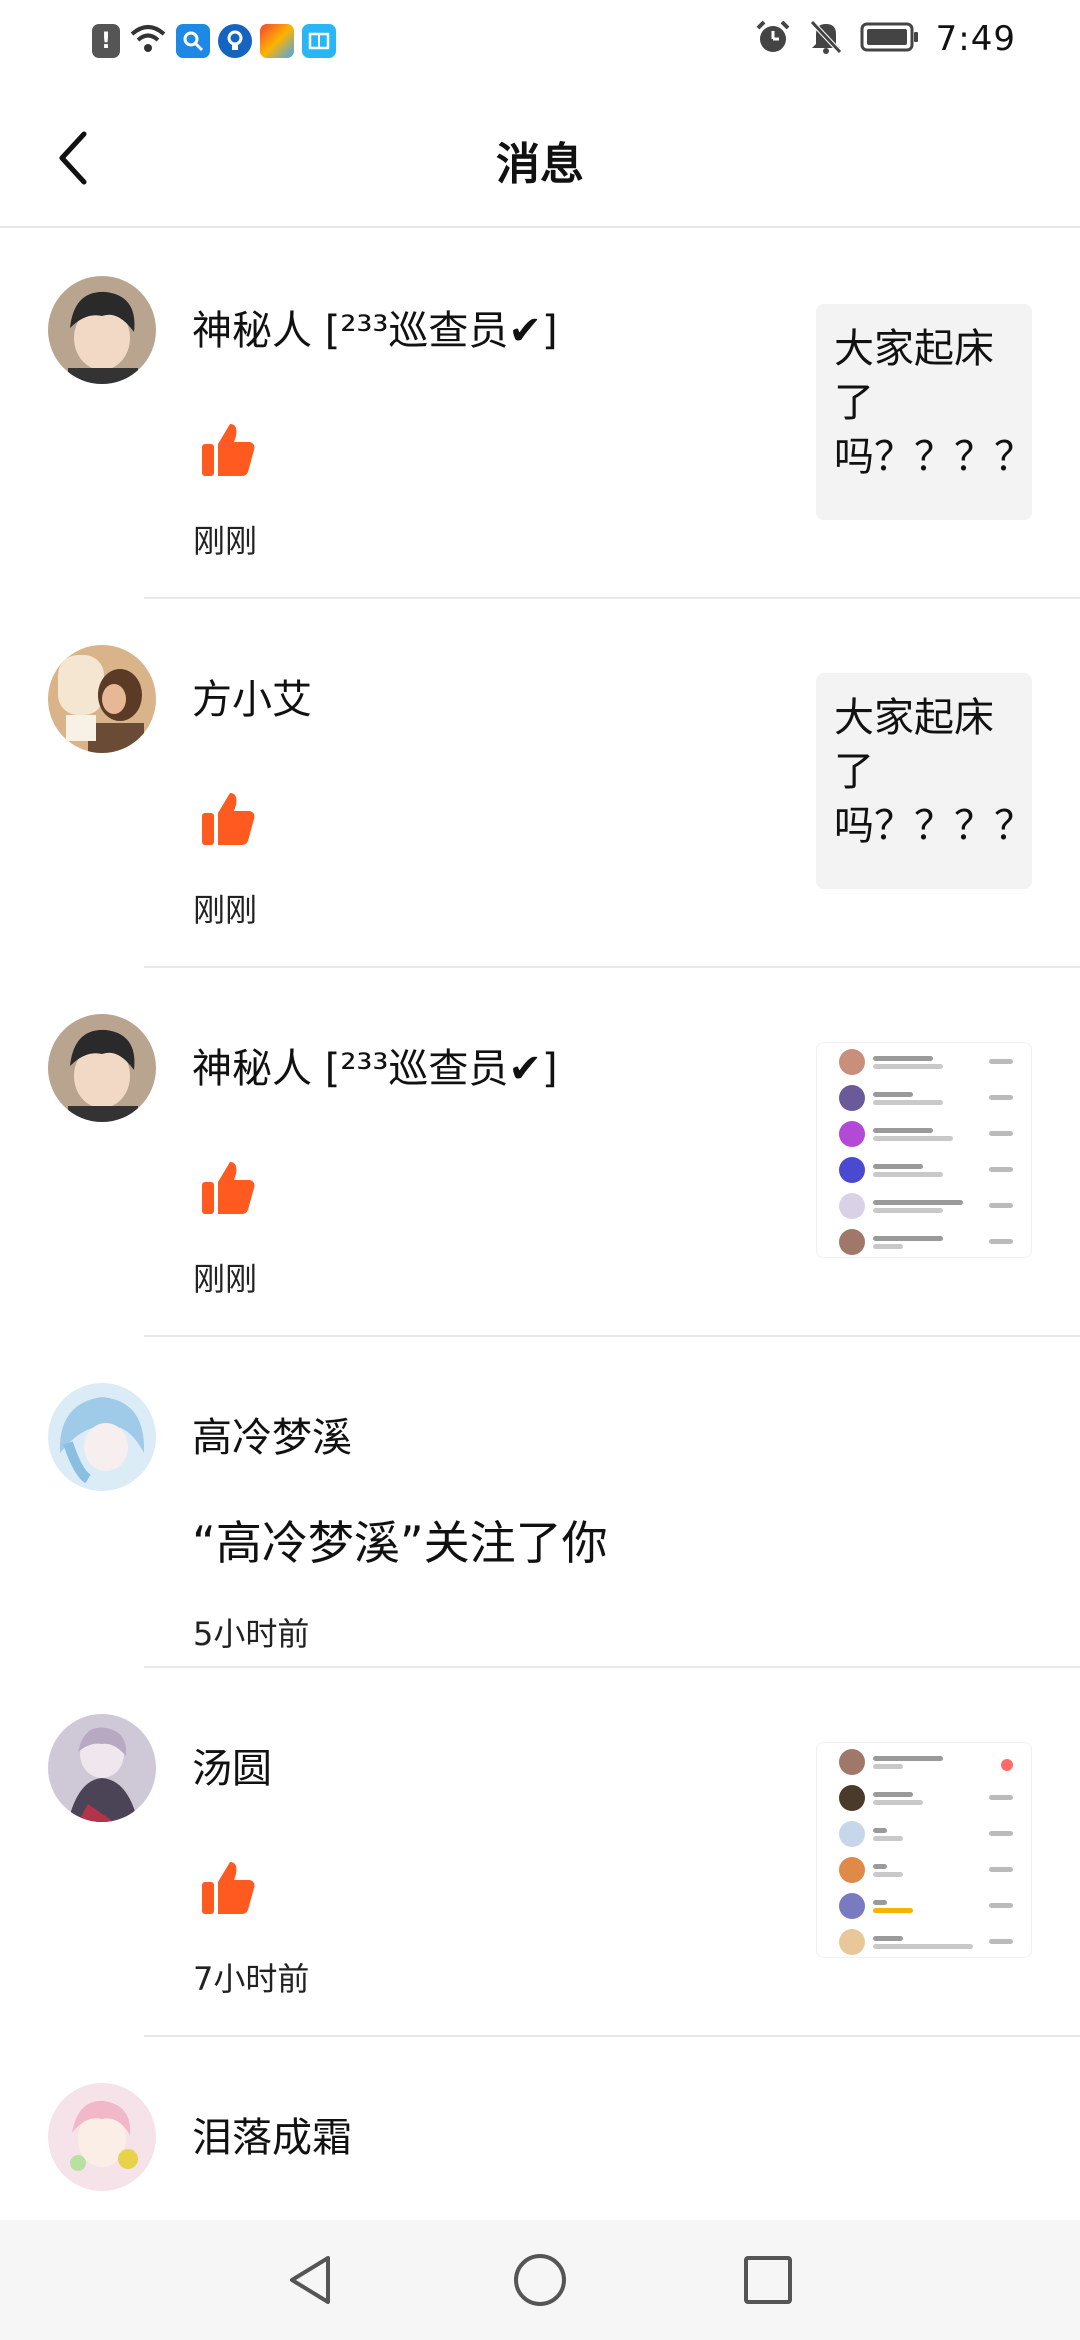  I want to click on alert-icon: !, so click(106, 41).